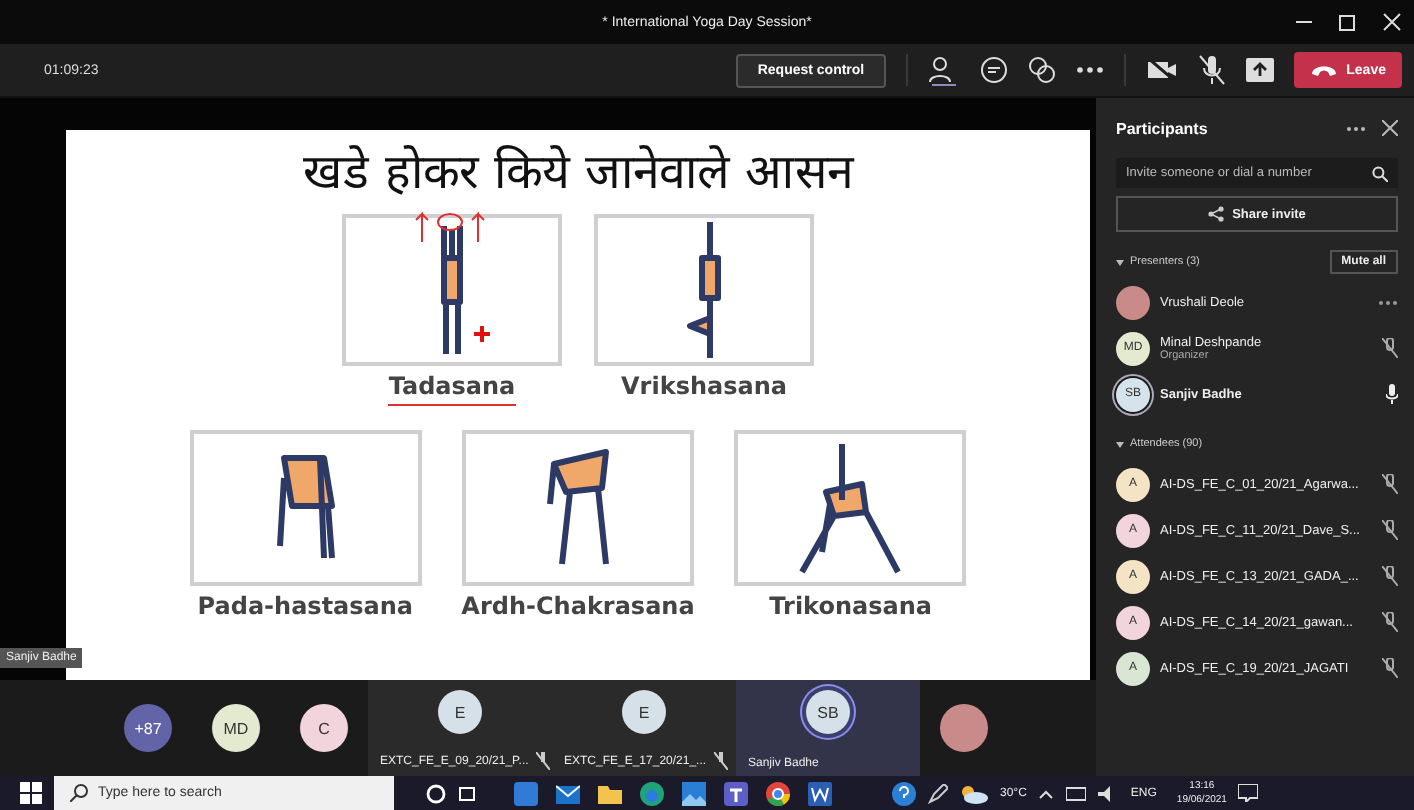 The height and width of the screenshot is (810, 1414). What do you see at coordinates (148, 728) in the screenshot?
I see `participant-avatar: +87` at bounding box center [148, 728].